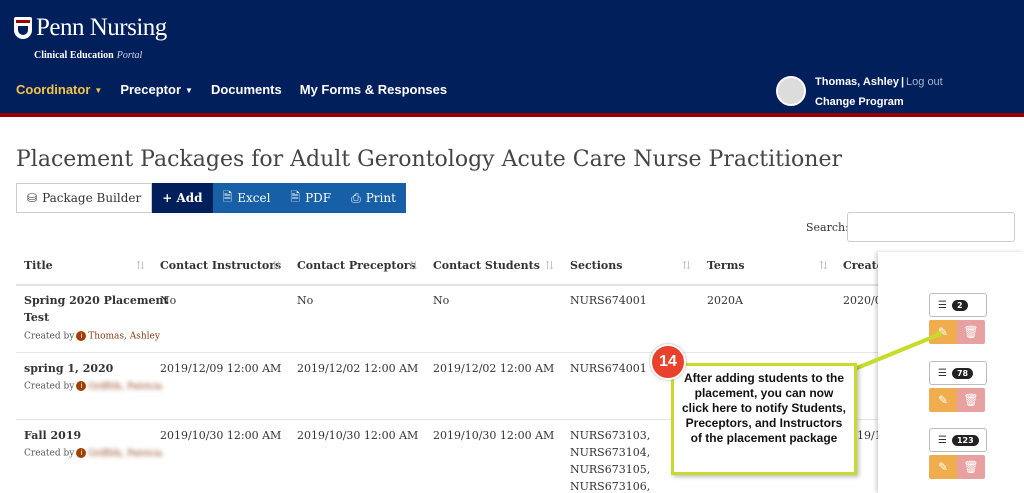 The image size is (1024, 493). I want to click on excel-button: 🗎 Excel, so click(246, 198).